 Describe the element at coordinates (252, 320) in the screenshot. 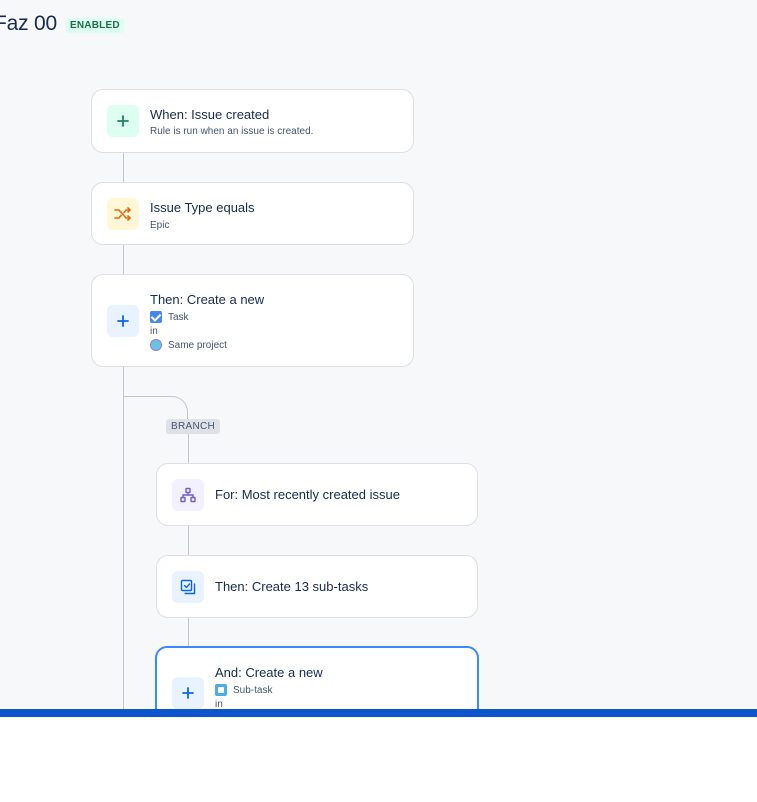

I see `action-card: Then: Create a new Task in Same project` at that location.